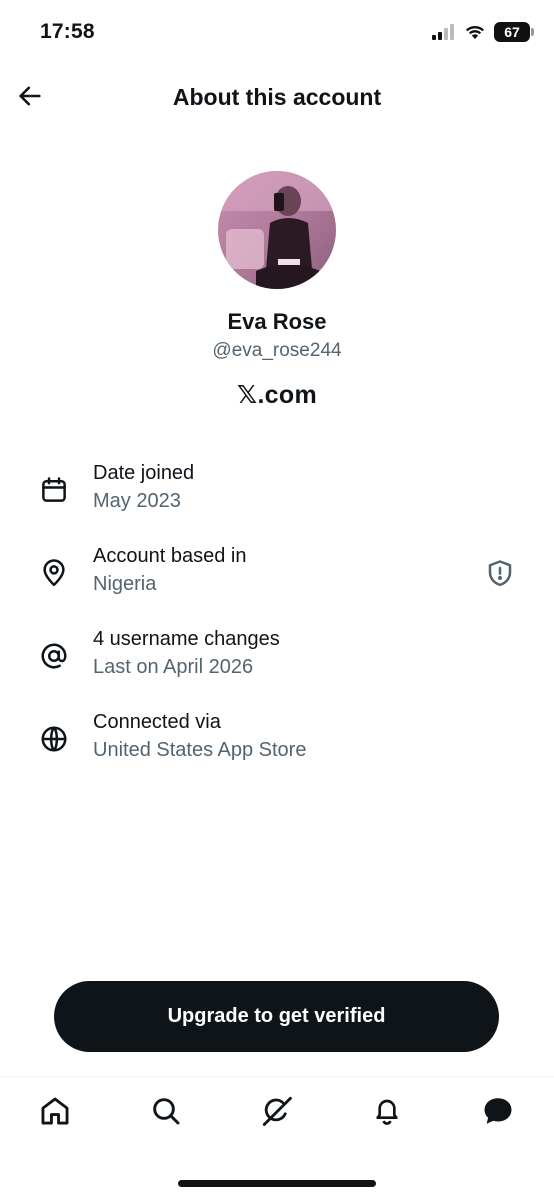 This screenshot has height=1199, width=554. Describe the element at coordinates (277, 321) in the screenshot. I see `display-name: Eva Rose` at that location.